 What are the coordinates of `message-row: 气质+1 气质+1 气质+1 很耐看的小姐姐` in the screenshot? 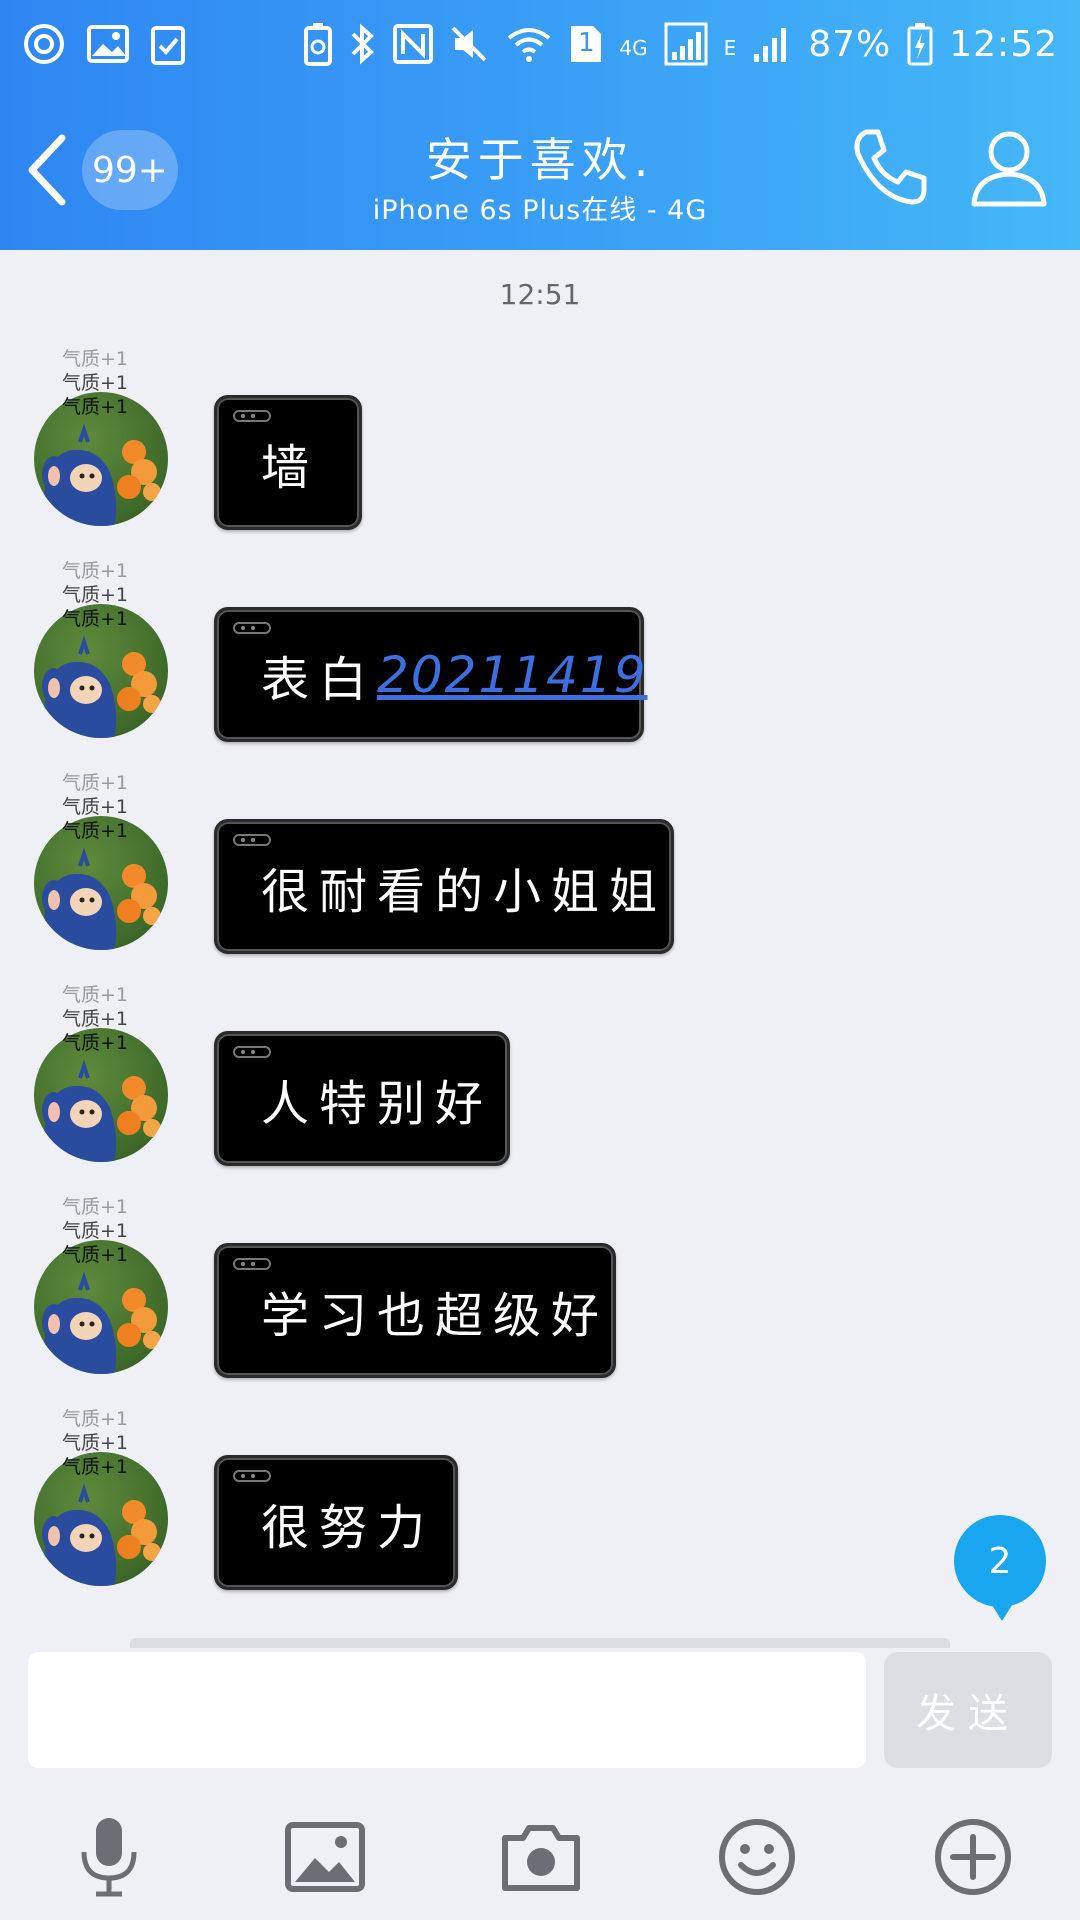 It's located at (540, 862).